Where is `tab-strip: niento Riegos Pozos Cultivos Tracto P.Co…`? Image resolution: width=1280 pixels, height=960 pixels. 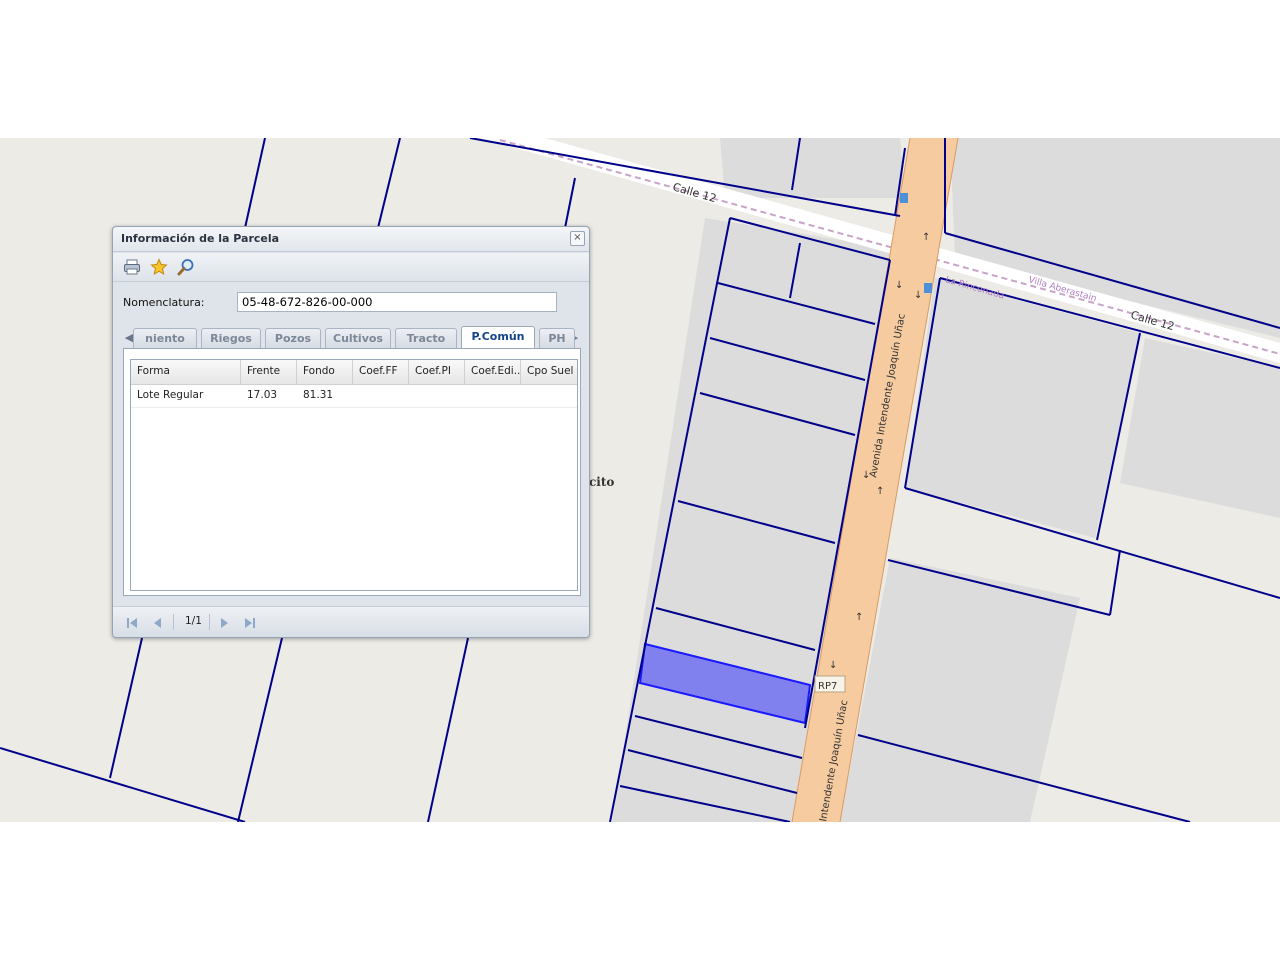 tab-strip: niento Riegos Pozos Cultivos Tracto P.Co… is located at coordinates (351, 337).